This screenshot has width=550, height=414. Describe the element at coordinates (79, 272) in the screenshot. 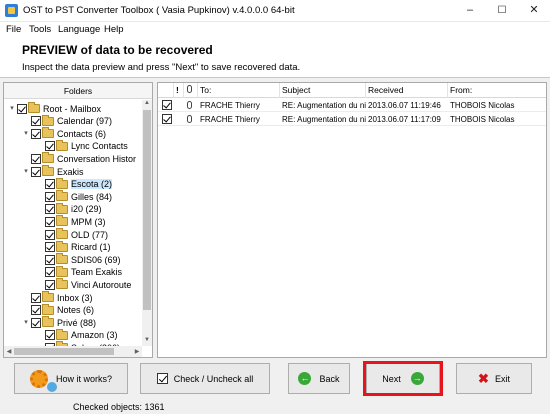

I see `tree-item: Team Exakis` at that location.